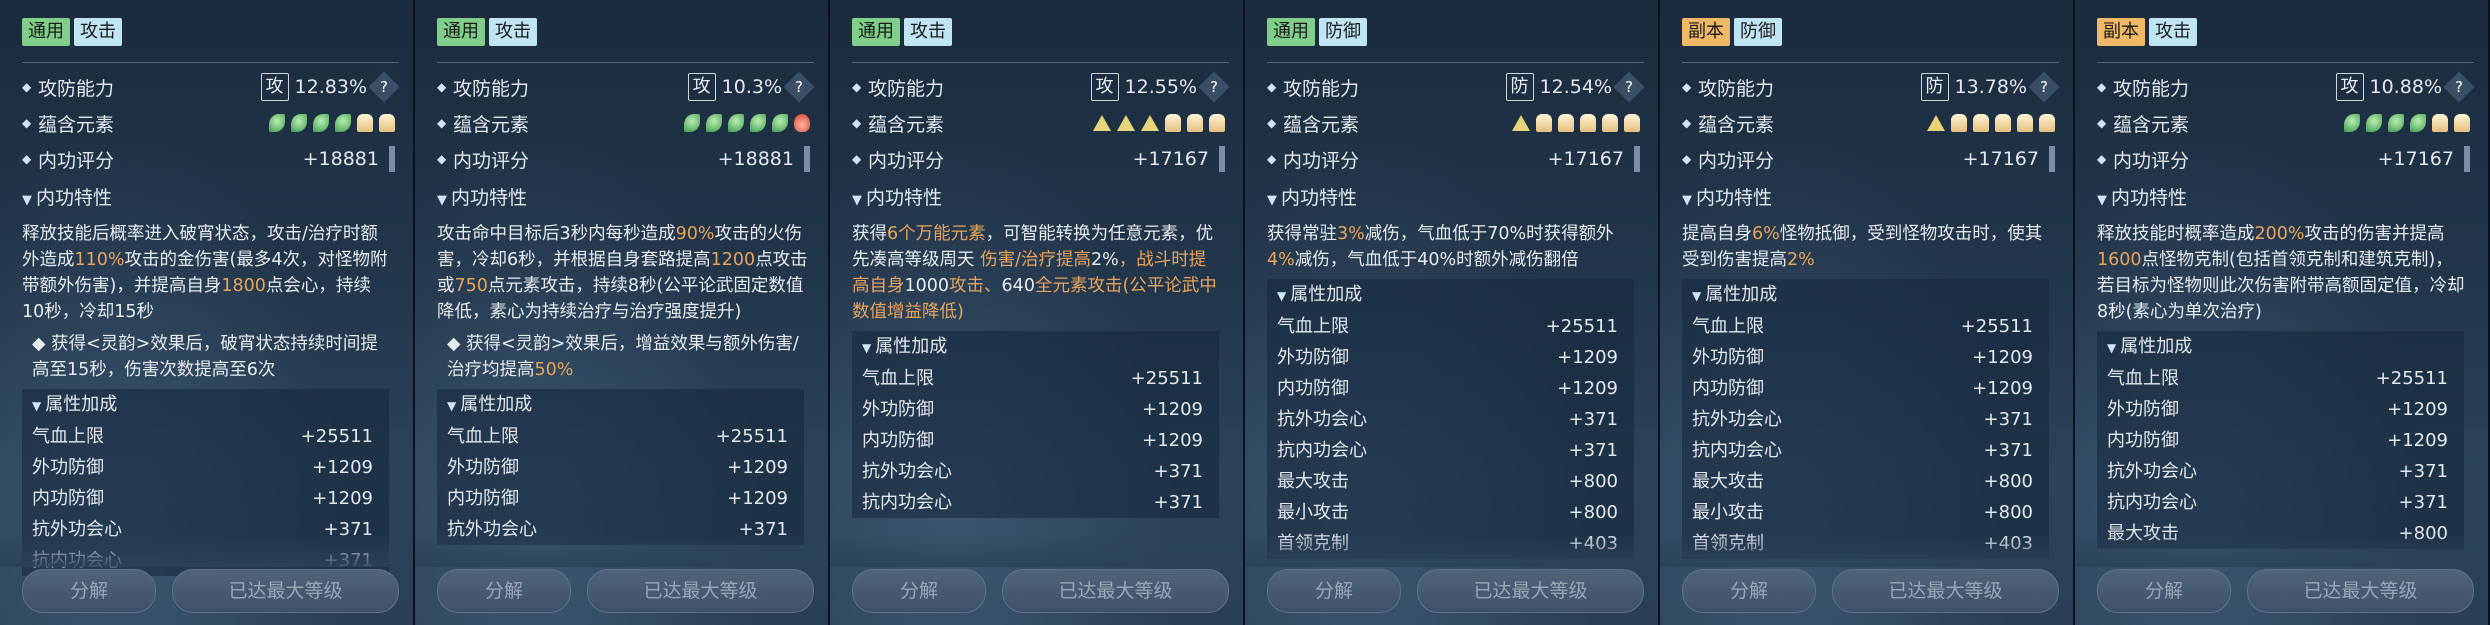 The image size is (2490, 625). I want to click on attribute-row: 气血上限 +25511, so click(1037, 378).